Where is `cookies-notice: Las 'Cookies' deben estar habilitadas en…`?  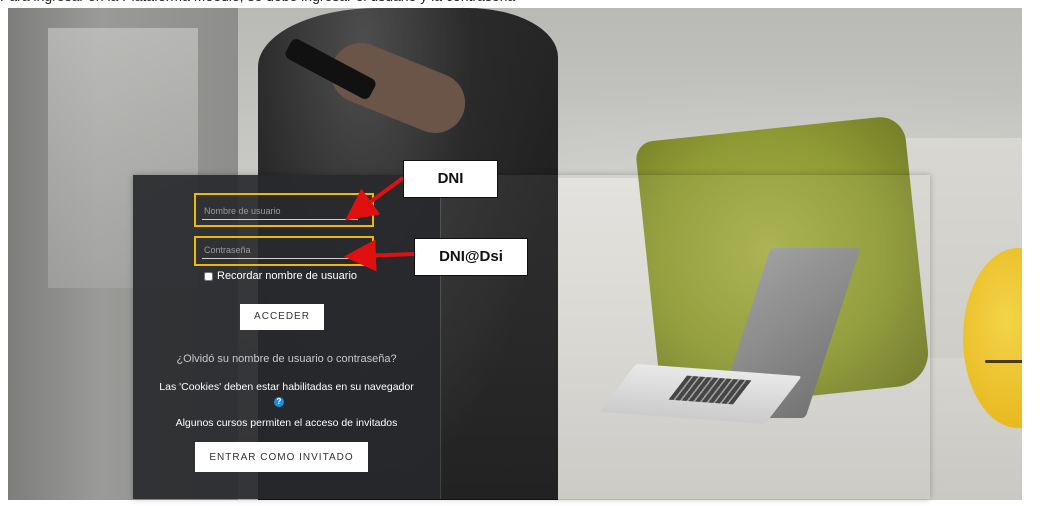 cookies-notice: Las 'Cookies' deben estar habilitadas en… is located at coordinates (286, 387).